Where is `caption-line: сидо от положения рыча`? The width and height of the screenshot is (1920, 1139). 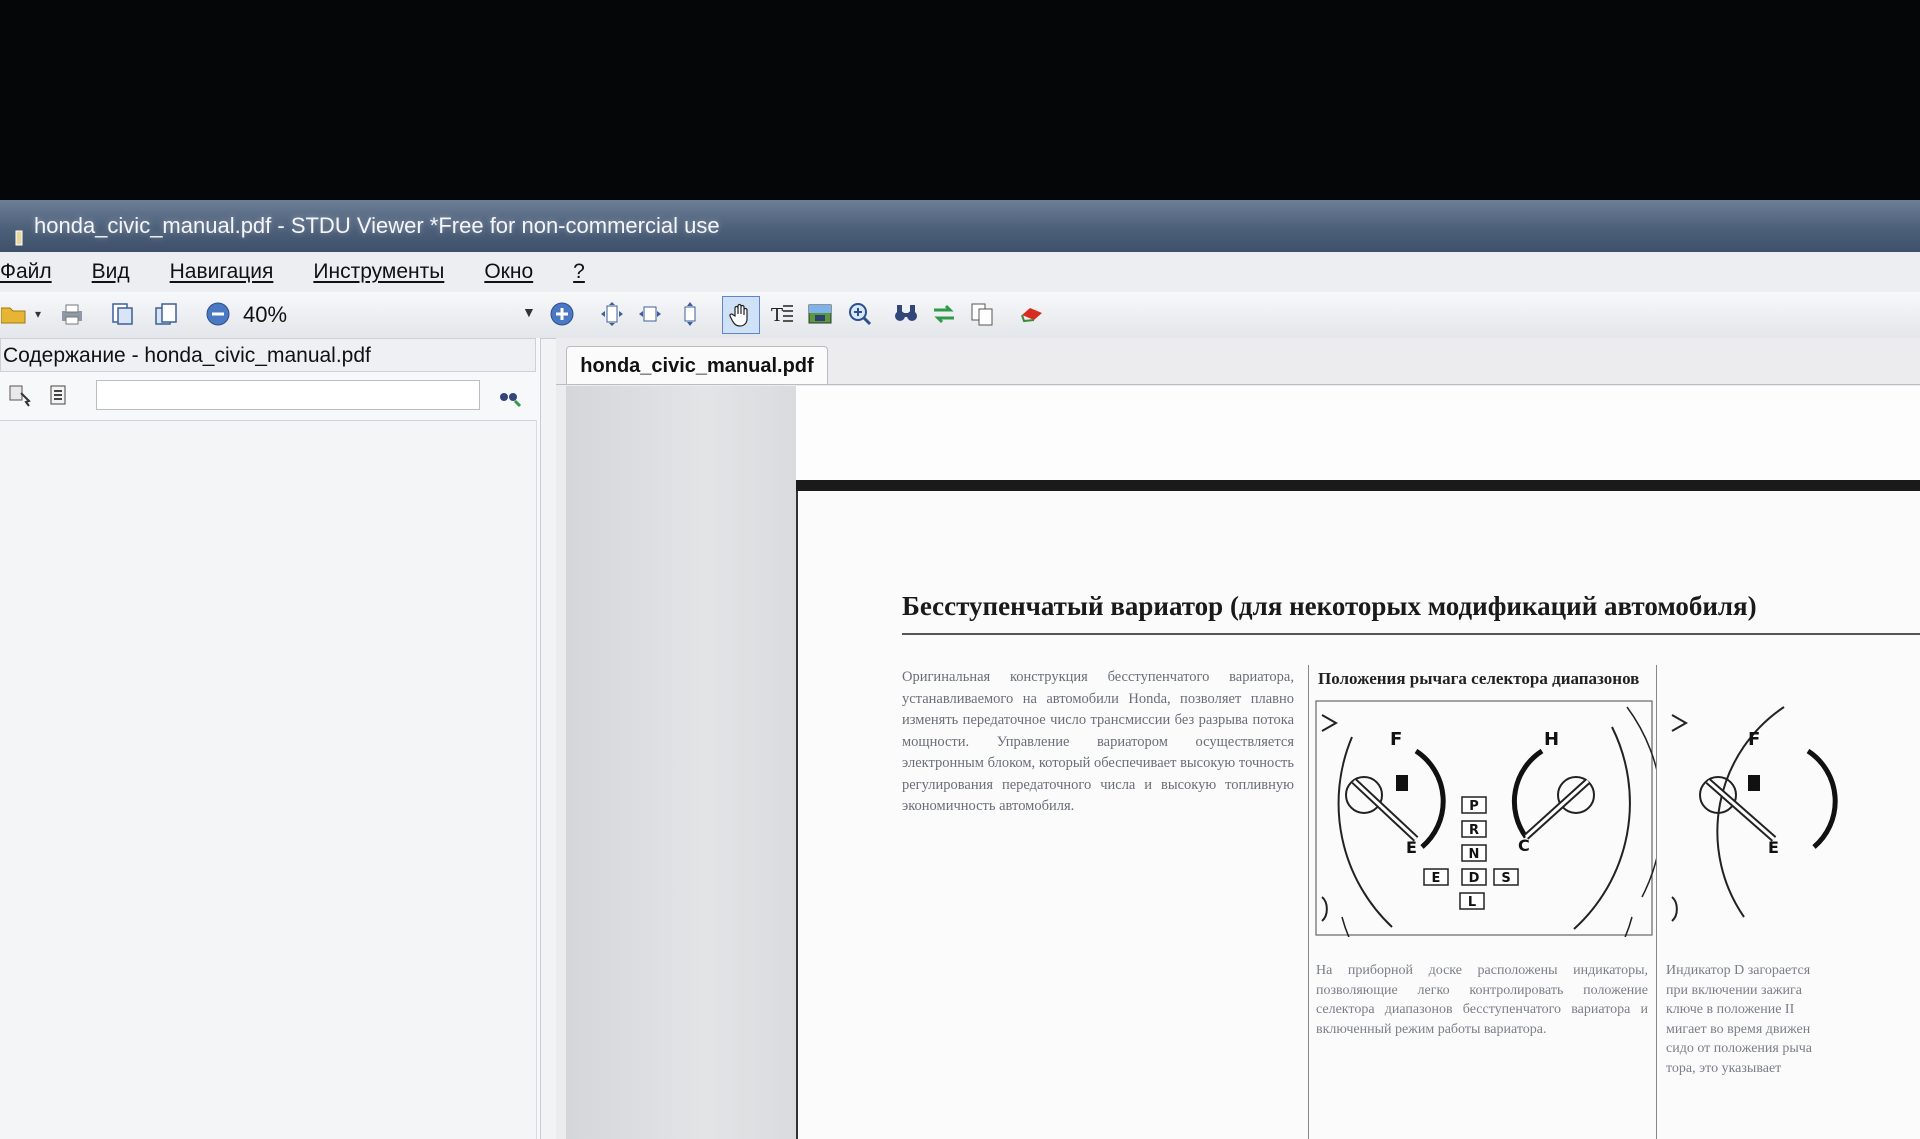 caption-line: сидо от положения рыча is located at coordinates (1739, 1048).